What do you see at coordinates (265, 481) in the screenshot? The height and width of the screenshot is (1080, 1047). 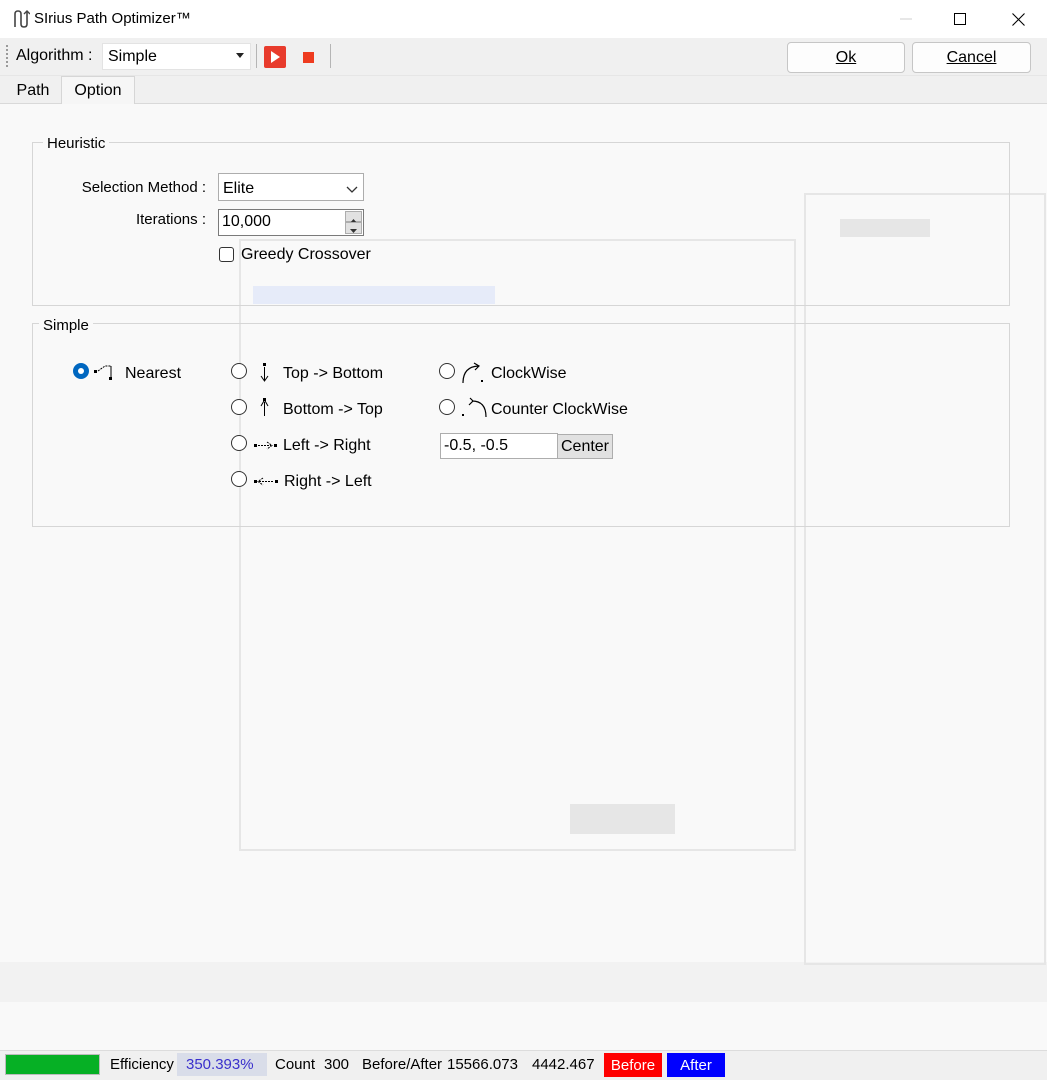 I see `right-left-icon` at bounding box center [265, 481].